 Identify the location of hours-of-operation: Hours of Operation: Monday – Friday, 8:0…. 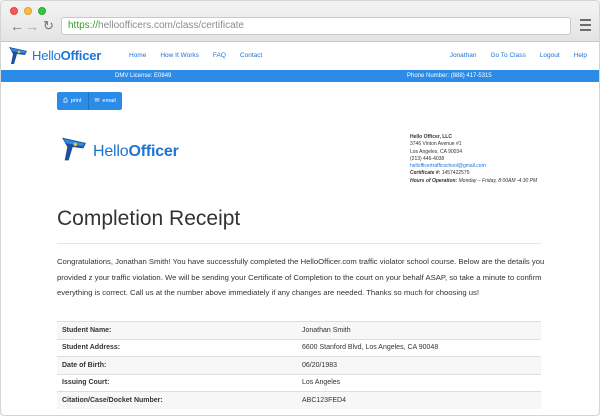
(474, 180).